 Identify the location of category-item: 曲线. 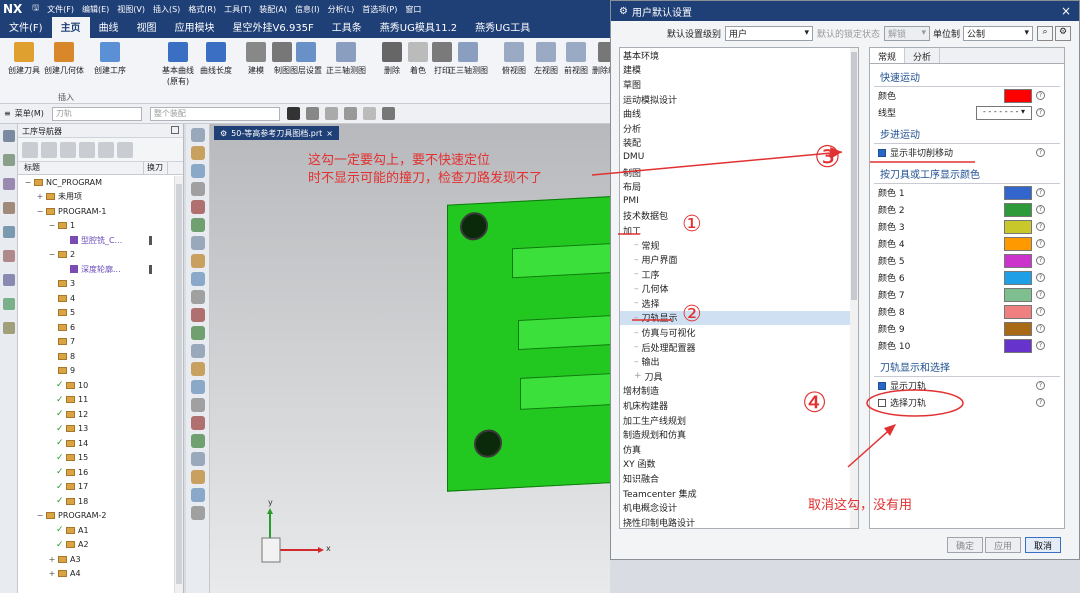
(739, 113).